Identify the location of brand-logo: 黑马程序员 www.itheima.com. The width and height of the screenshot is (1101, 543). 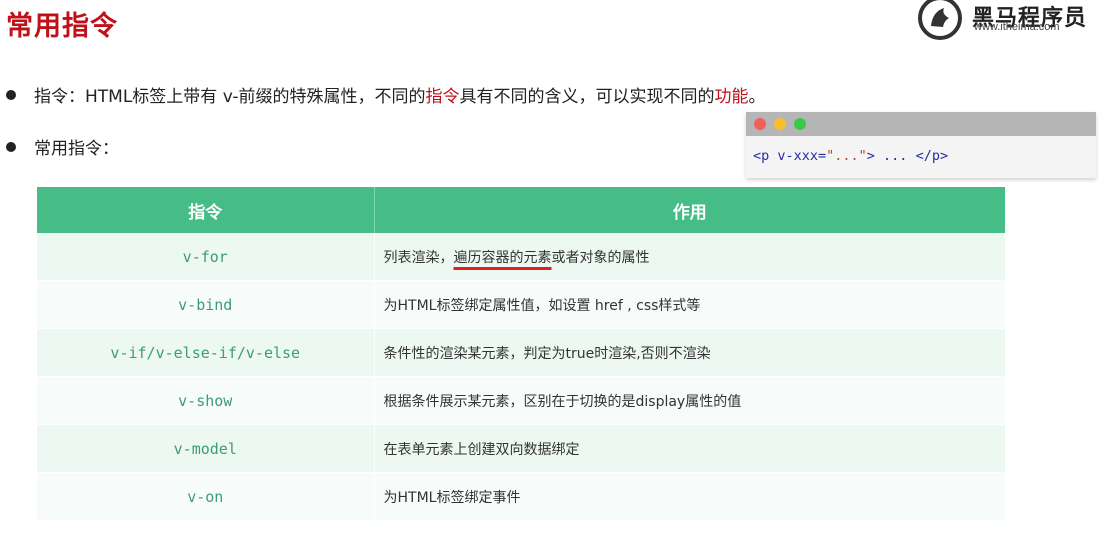
(1008, 20).